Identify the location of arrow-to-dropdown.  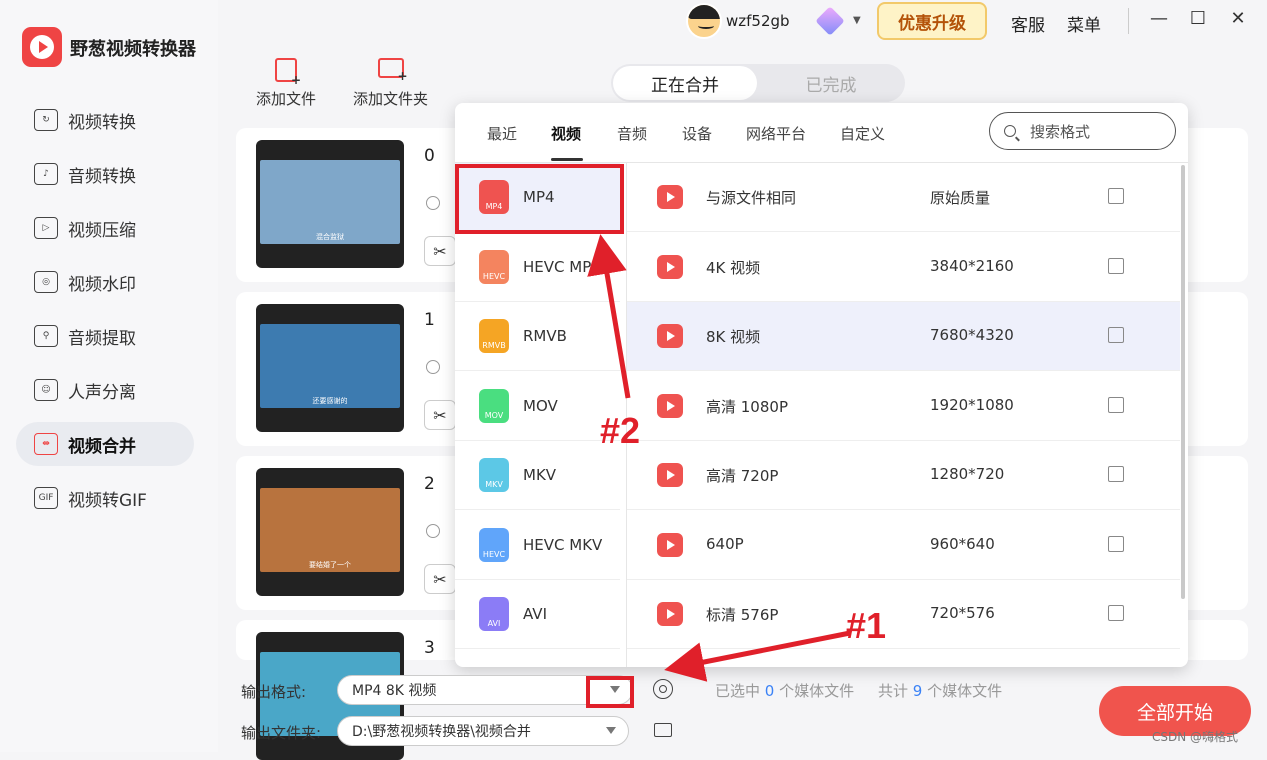
(757, 656).